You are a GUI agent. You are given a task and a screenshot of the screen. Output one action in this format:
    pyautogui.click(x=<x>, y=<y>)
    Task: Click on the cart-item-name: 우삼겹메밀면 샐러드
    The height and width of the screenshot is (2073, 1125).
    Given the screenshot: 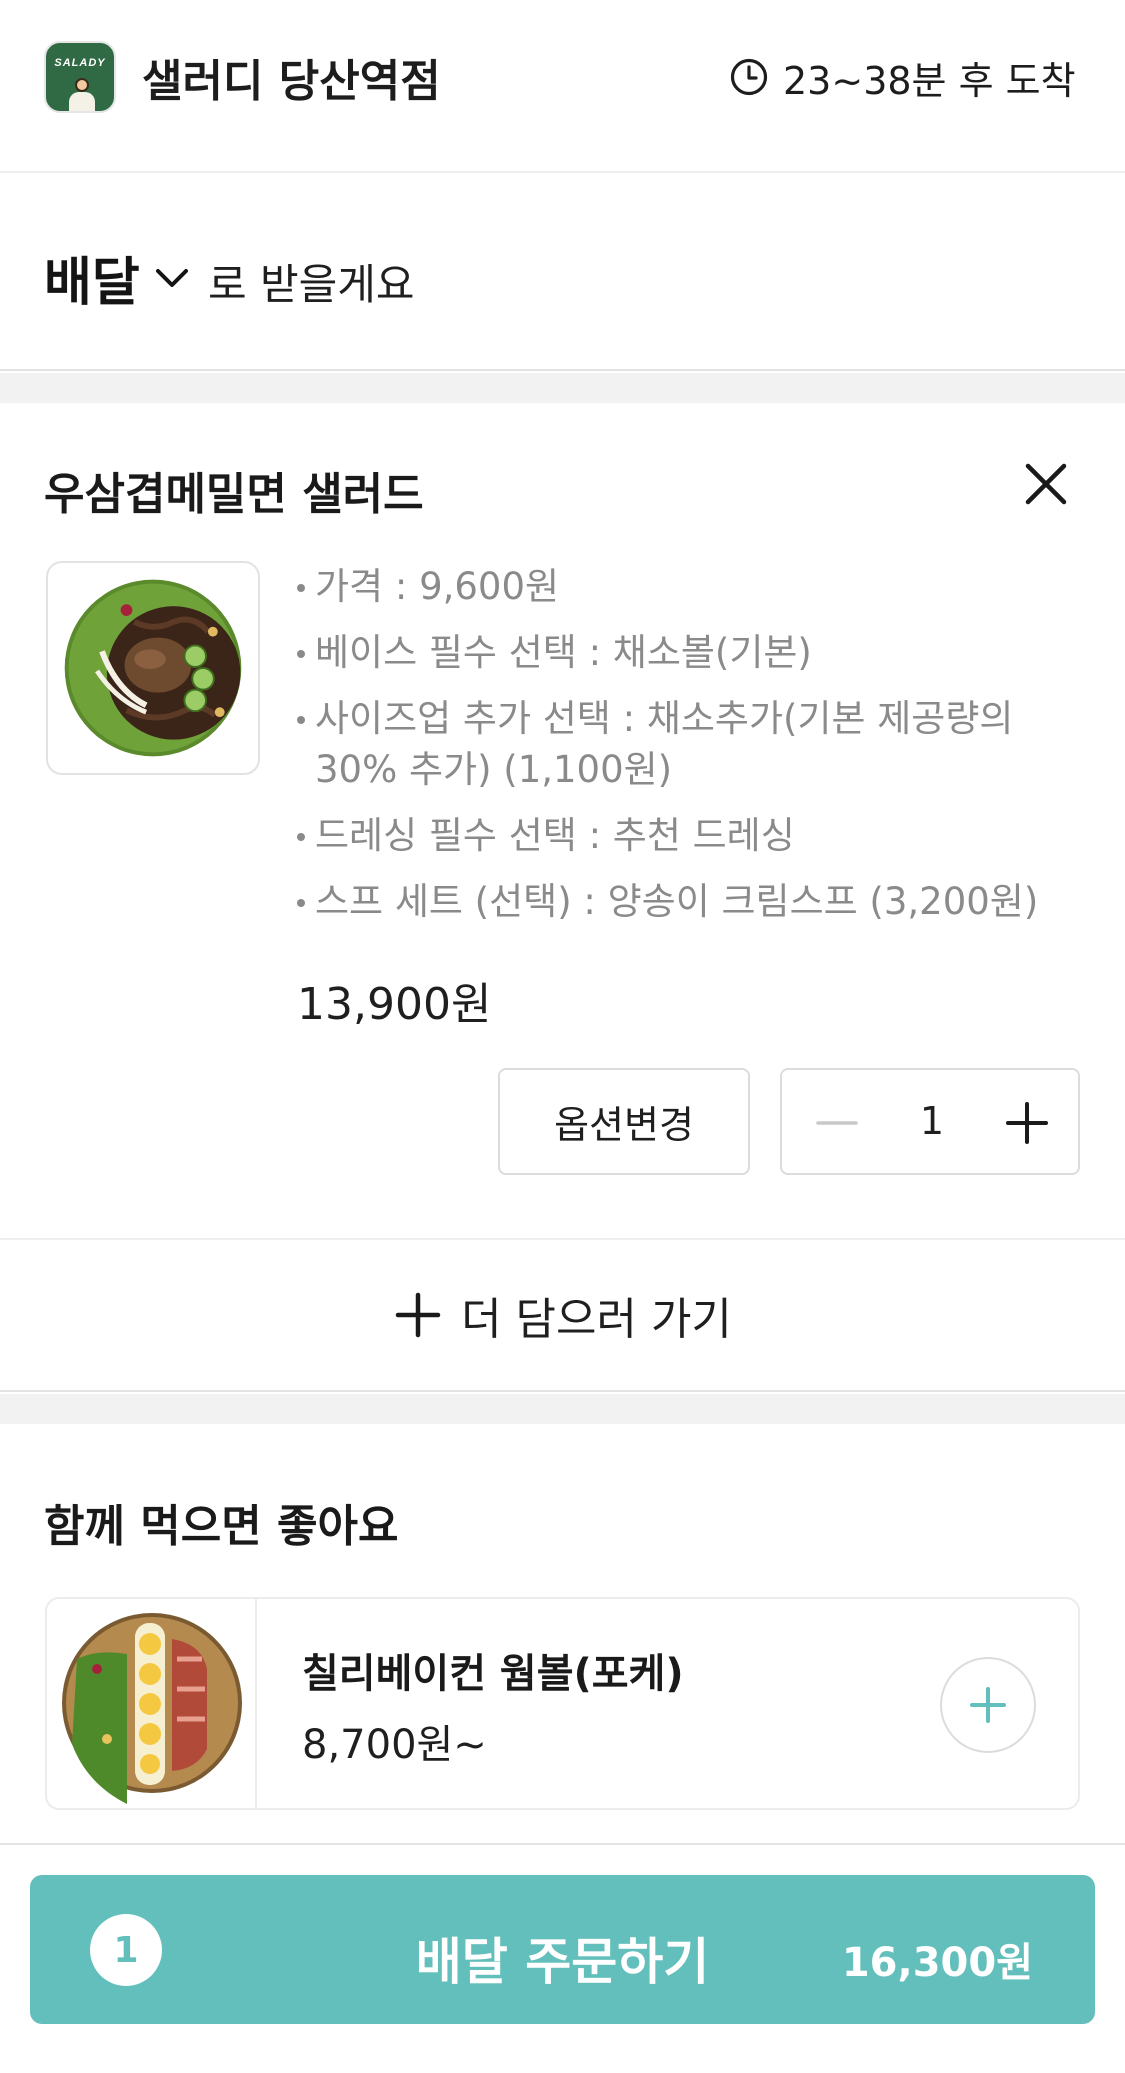 What is the action you would take?
    pyautogui.click(x=234, y=494)
    